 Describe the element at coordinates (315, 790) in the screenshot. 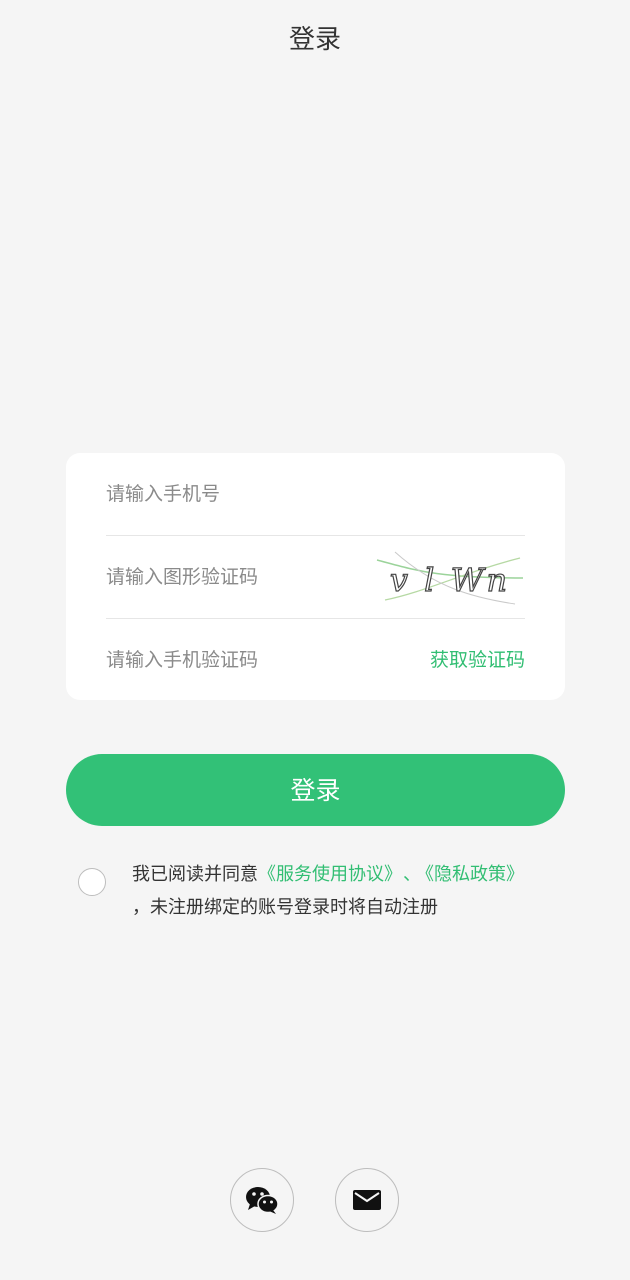

I see `login-button: 登录` at that location.